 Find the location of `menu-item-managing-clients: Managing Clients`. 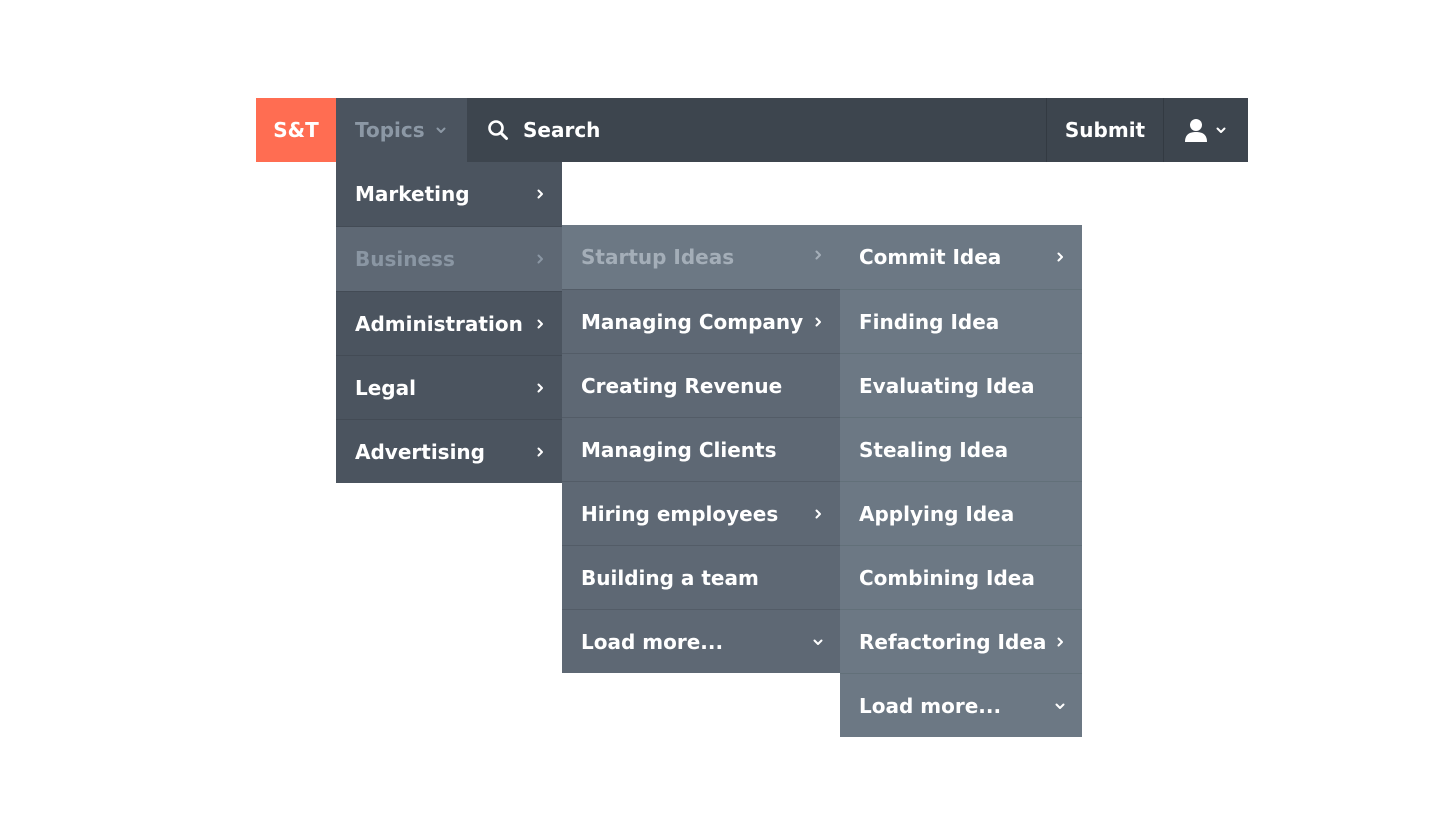

menu-item-managing-clients: Managing Clients is located at coordinates (701, 449).